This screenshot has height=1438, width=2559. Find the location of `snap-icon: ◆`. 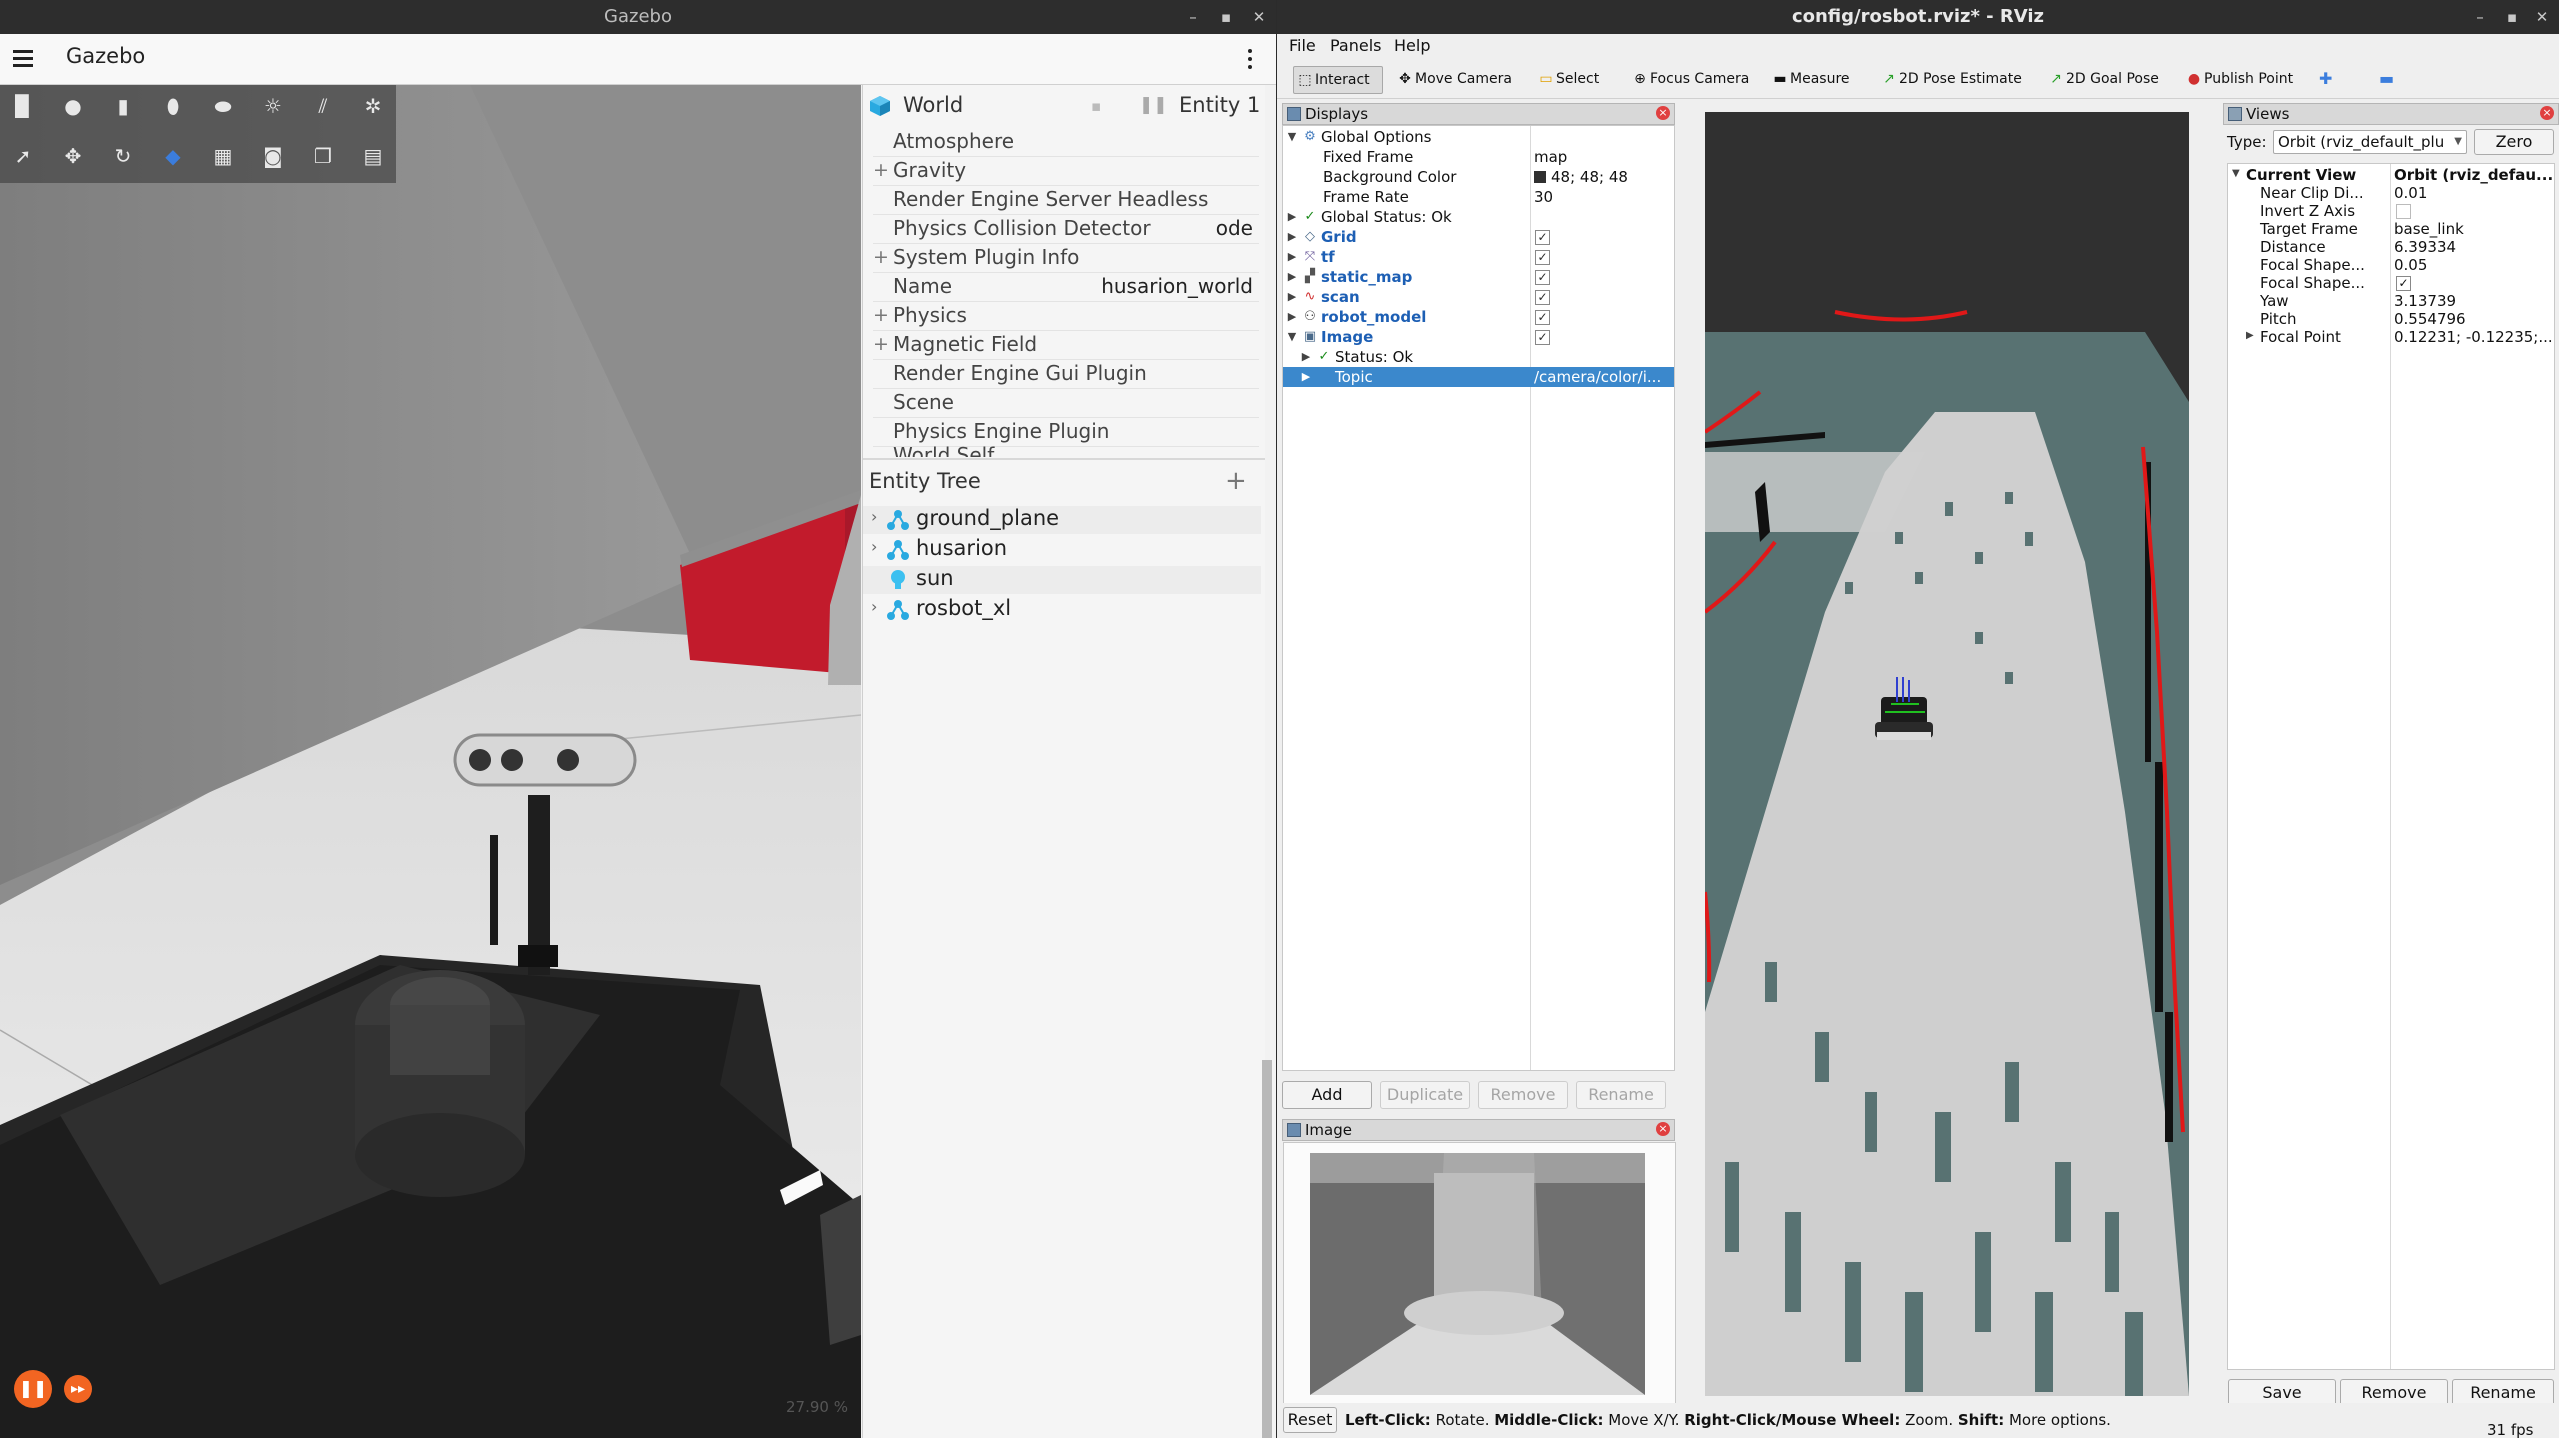

snap-icon: ◆ is located at coordinates (173, 156).